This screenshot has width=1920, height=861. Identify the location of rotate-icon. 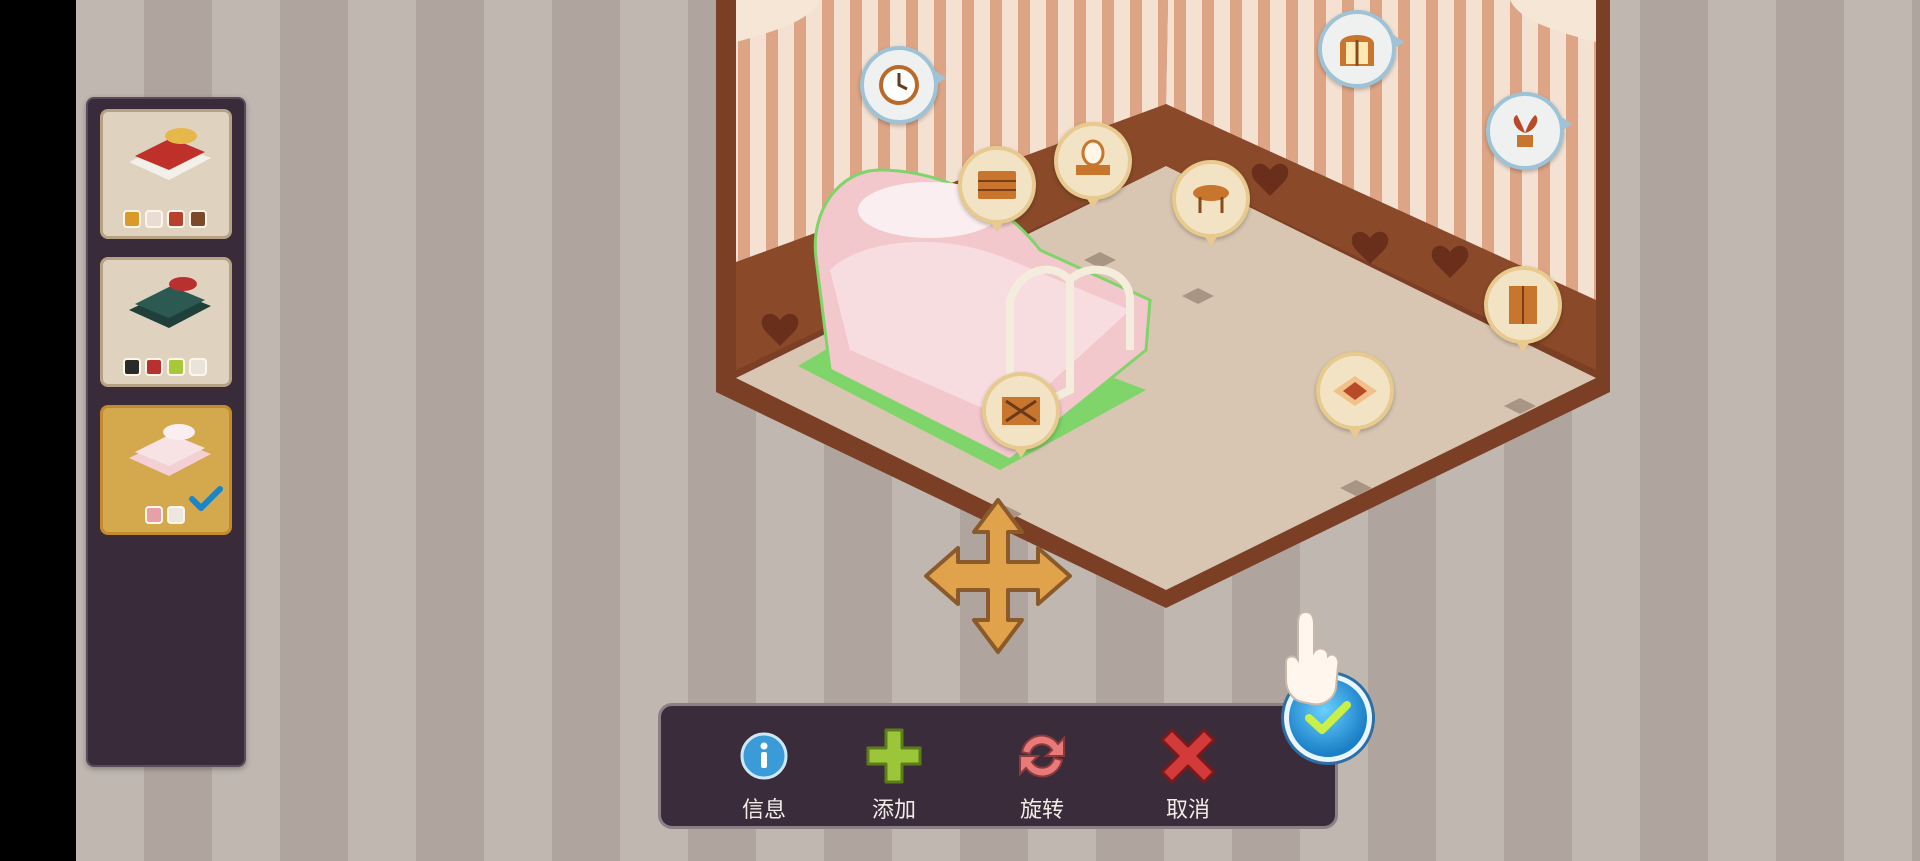
(1042, 756).